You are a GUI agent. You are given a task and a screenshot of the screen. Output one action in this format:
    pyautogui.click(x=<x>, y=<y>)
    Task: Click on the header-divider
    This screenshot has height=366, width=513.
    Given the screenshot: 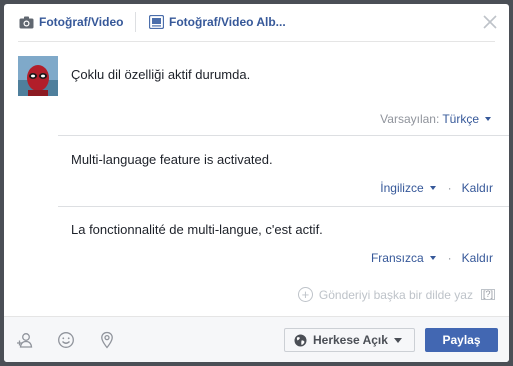 What is the action you would take?
    pyautogui.click(x=256, y=41)
    